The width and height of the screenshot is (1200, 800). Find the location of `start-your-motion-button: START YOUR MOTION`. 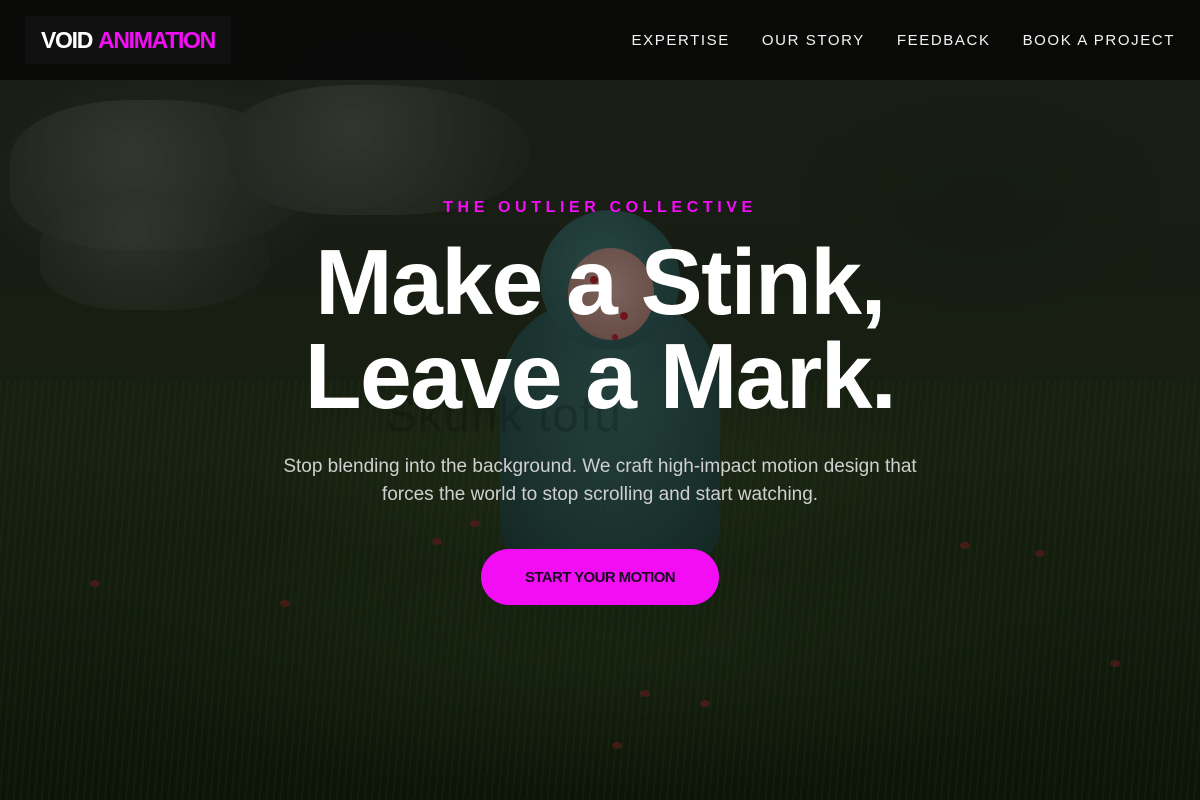

start-your-motion-button: START YOUR MOTION is located at coordinates (600, 577).